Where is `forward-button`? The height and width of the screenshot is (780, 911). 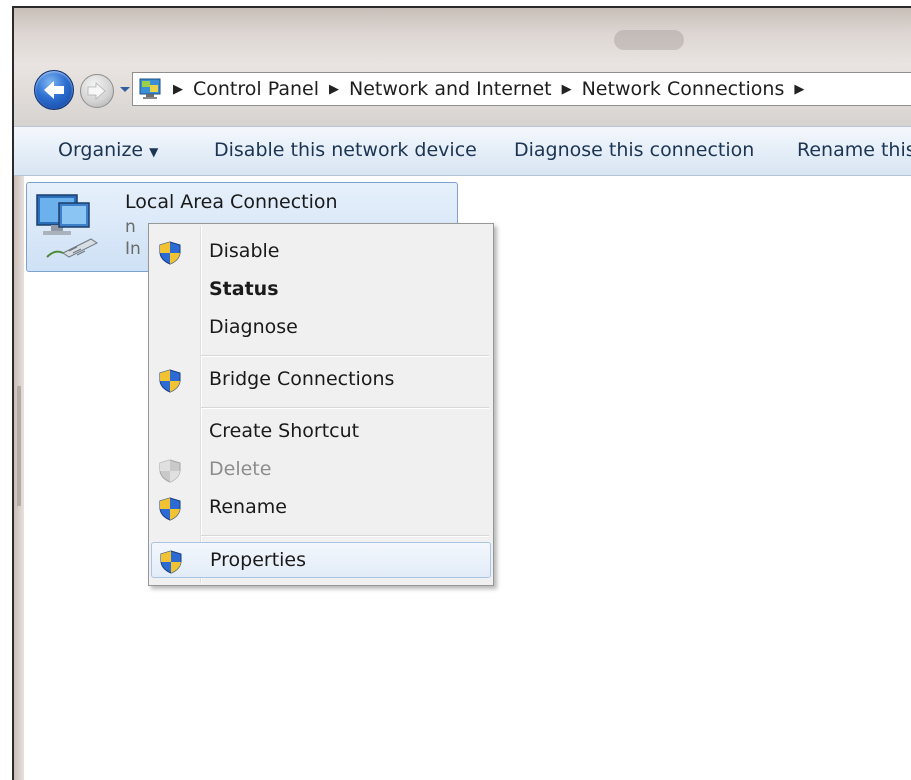
forward-button is located at coordinates (97, 91).